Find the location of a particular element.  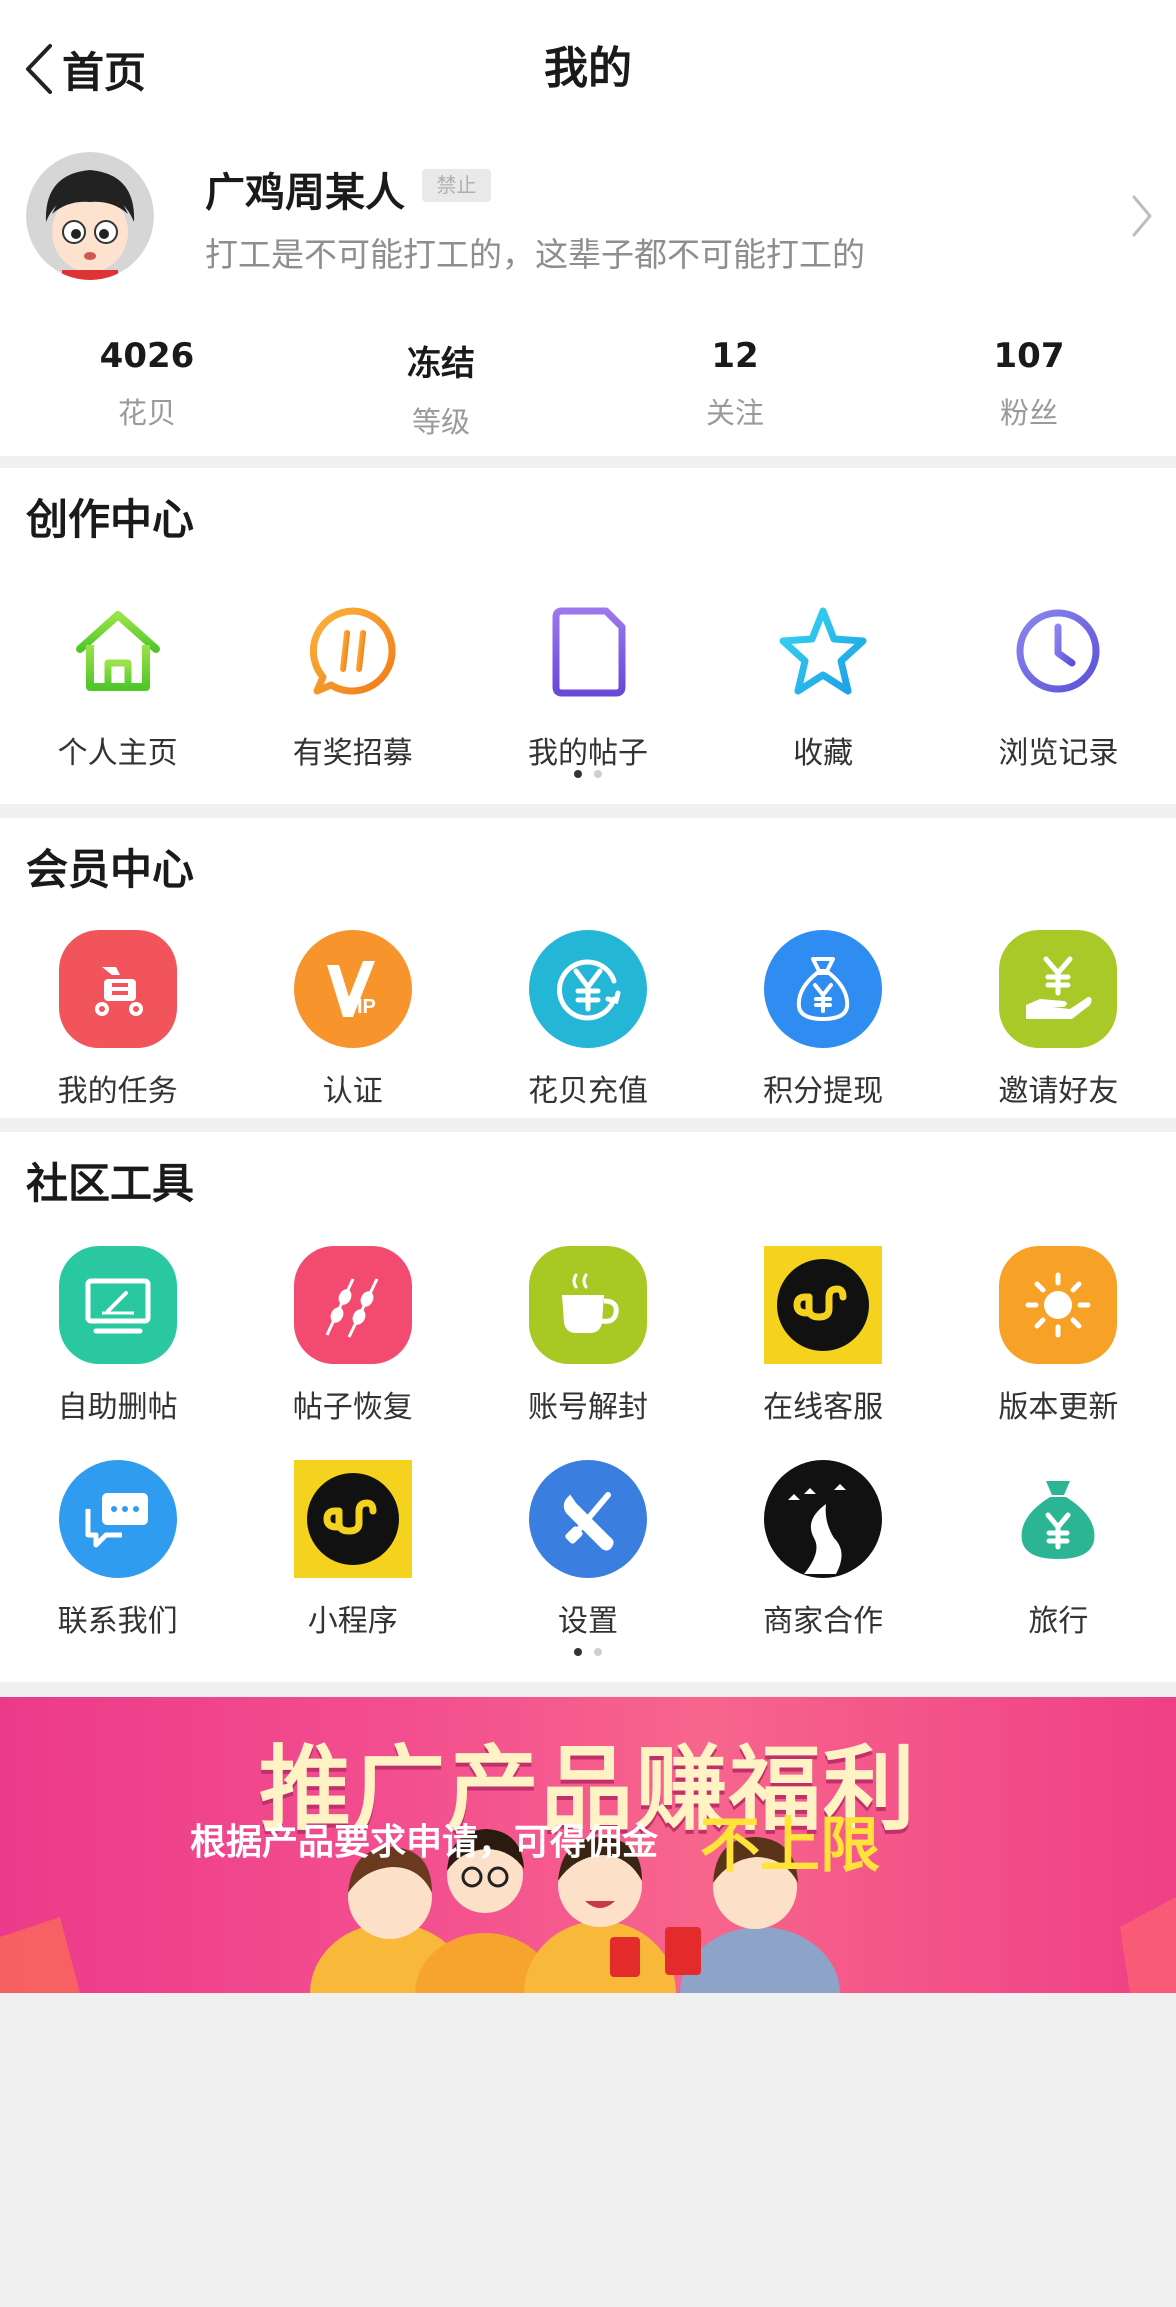

stats-row: 4026 花贝 冻结 等级 12 关注 107 粉丝 is located at coordinates (588, 392).